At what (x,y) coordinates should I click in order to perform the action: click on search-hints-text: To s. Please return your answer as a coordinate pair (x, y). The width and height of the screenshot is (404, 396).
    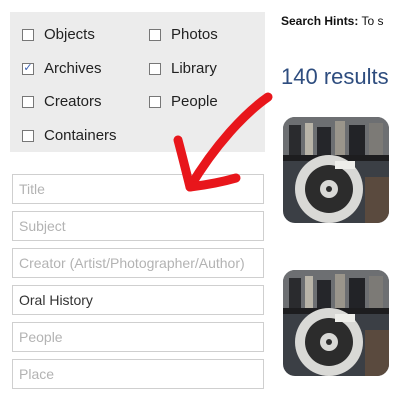
    Looking at the image, I should click on (372, 21).